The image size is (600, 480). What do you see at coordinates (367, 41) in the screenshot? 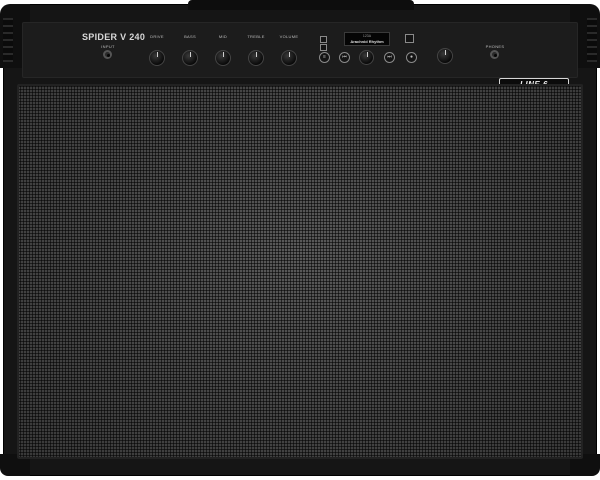
I see `preset-name: Arachnid Rhythm` at bounding box center [367, 41].